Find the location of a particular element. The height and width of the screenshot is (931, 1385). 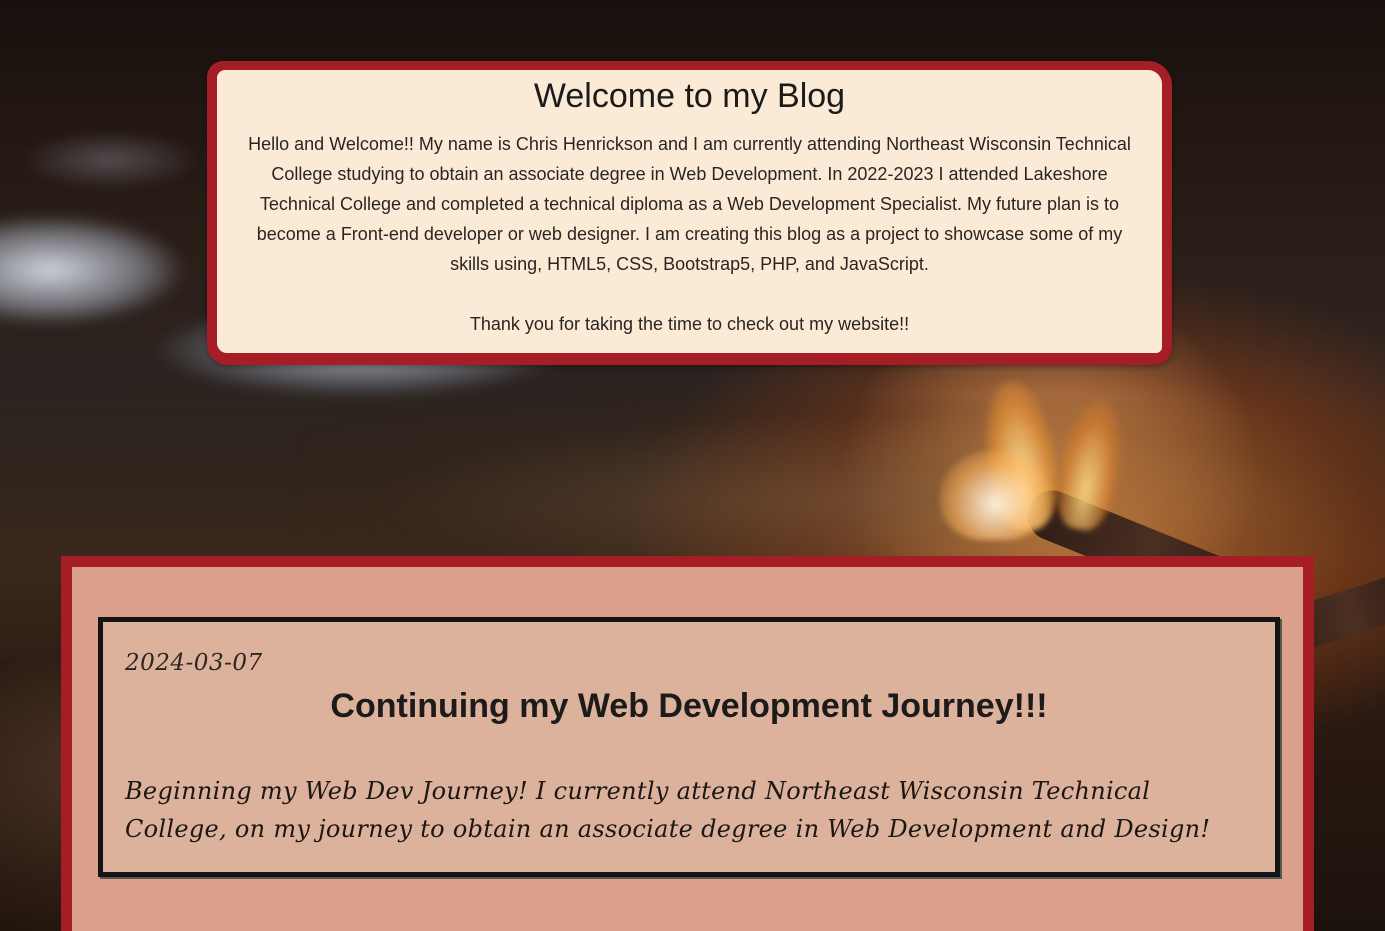

post-date: 2024-03-07 is located at coordinates (194, 663).